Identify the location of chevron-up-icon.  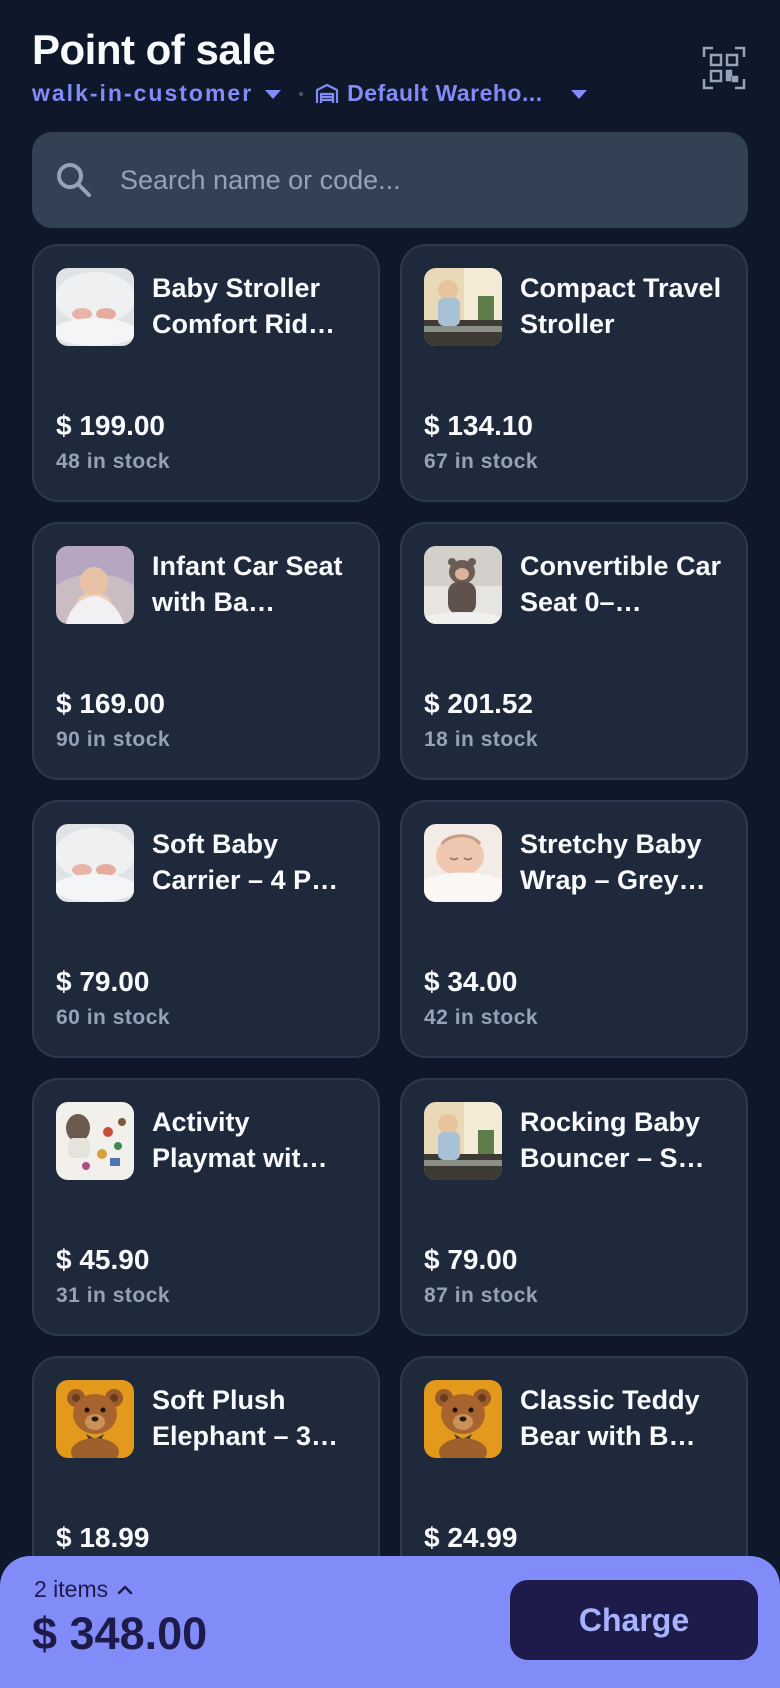
(125, 1589).